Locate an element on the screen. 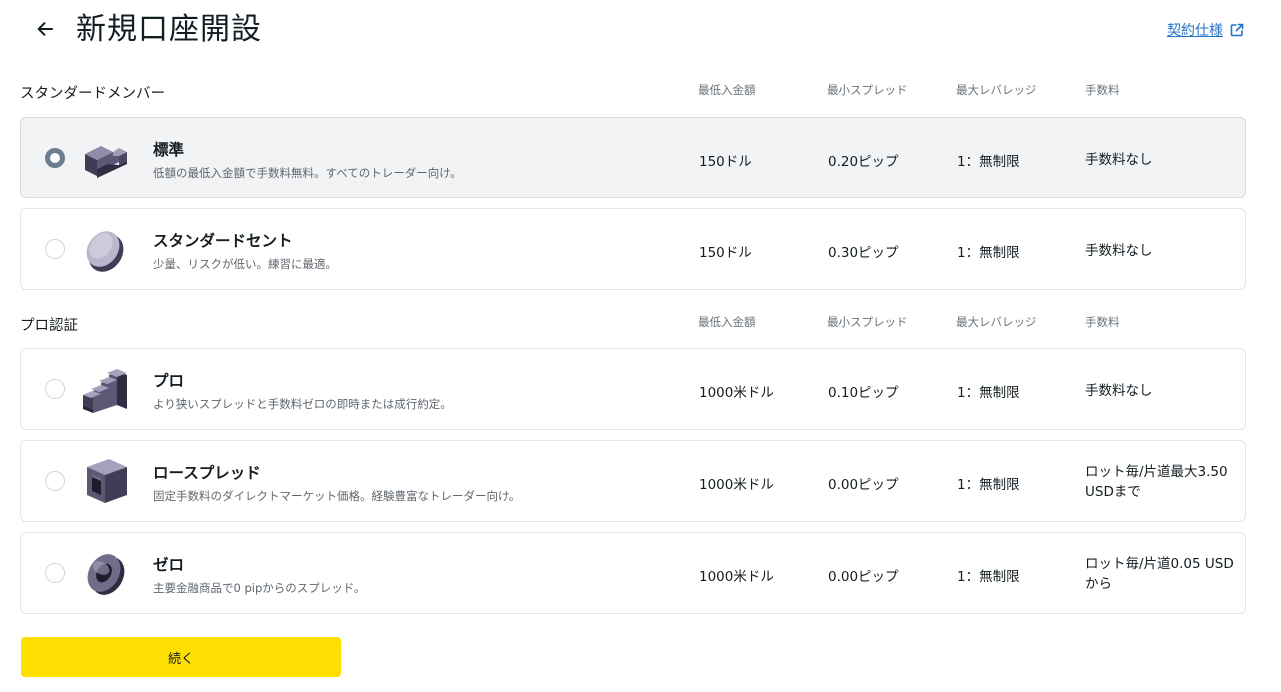 The width and height of the screenshot is (1281, 692). account-name: ゼロ is located at coordinates (169, 565).